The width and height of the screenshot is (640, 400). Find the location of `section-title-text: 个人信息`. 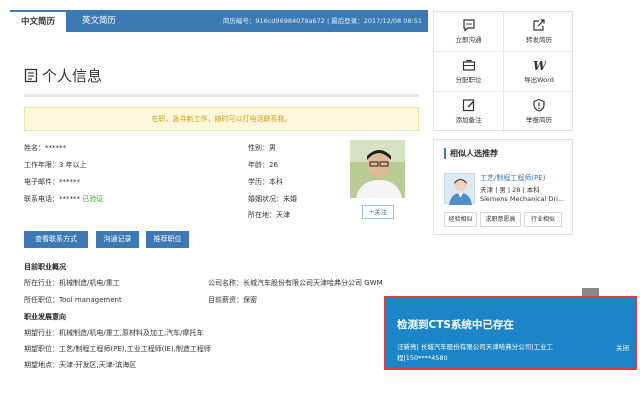

section-title-text: 个人信息 is located at coordinates (72, 76).